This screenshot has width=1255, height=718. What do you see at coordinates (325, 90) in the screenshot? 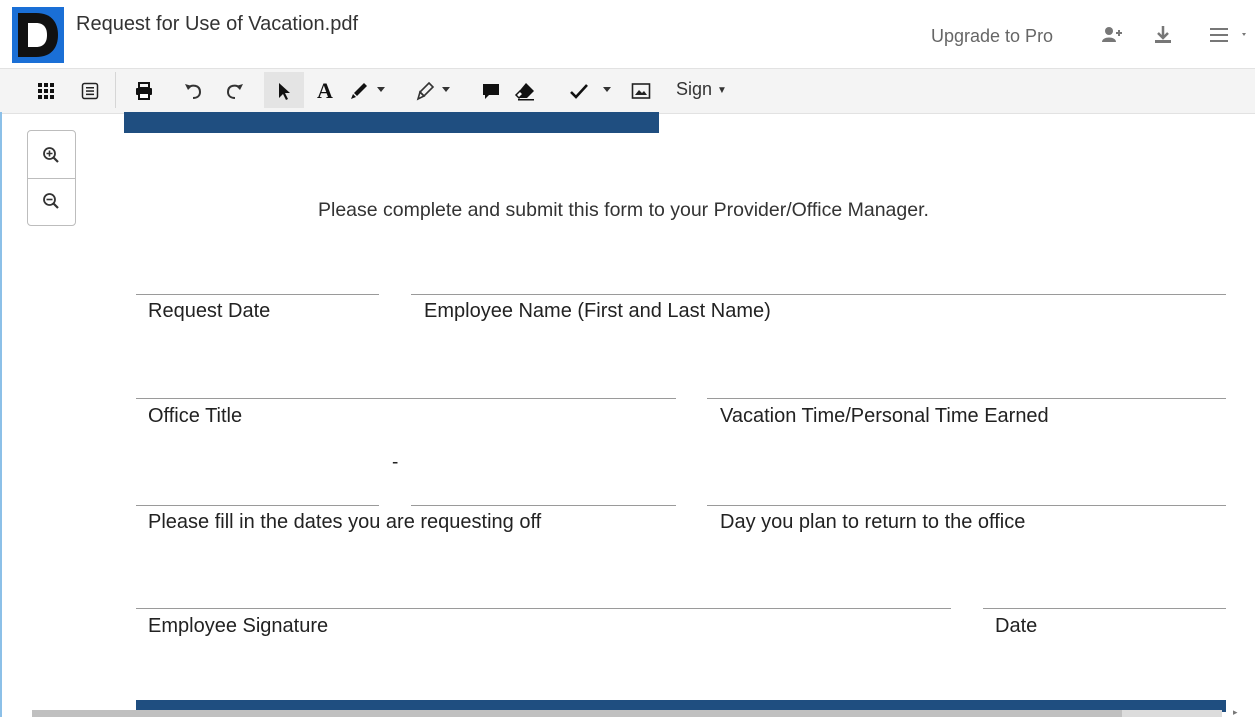
I see `text-tool-icon: A` at bounding box center [325, 90].